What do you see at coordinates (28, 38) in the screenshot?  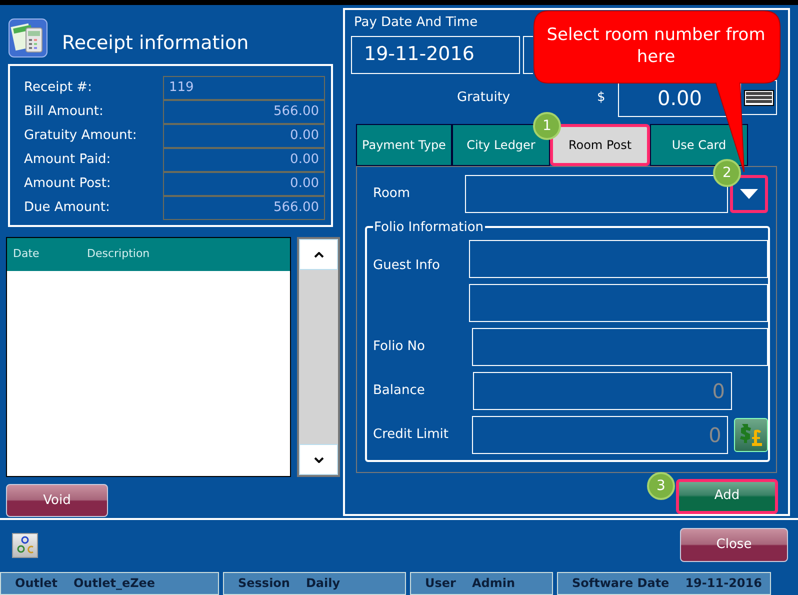 I see `receipt-calculator-icon` at bounding box center [28, 38].